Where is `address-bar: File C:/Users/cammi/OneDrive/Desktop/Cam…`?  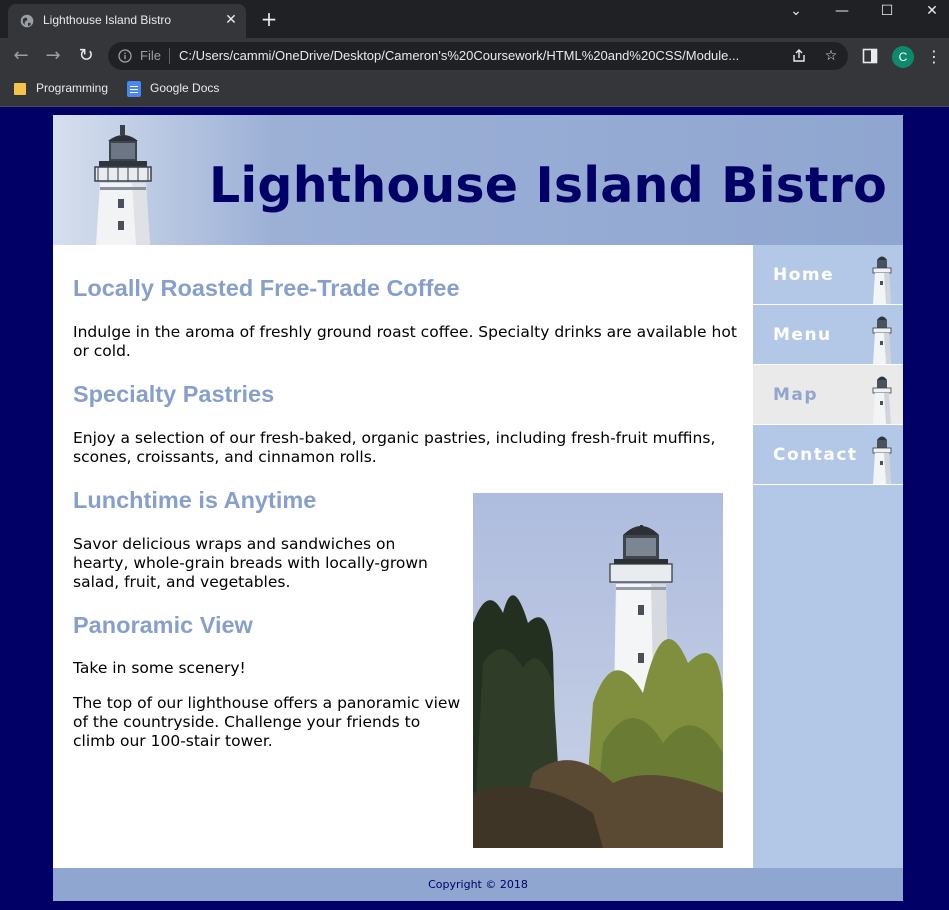
address-bar: File C:/Users/cammi/OneDrive/Desktop/Cam… is located at coordinates (478, 56).